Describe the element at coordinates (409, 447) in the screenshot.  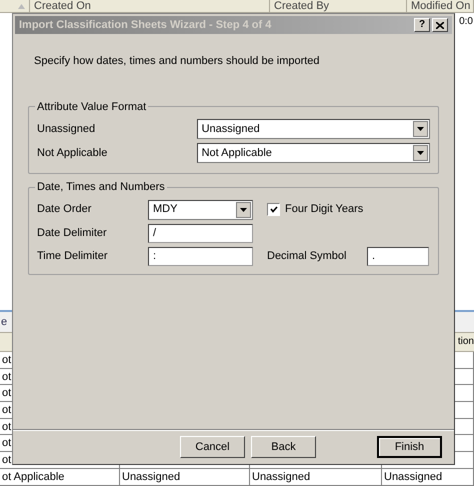
I see `dialog-button: Finish` at that location.